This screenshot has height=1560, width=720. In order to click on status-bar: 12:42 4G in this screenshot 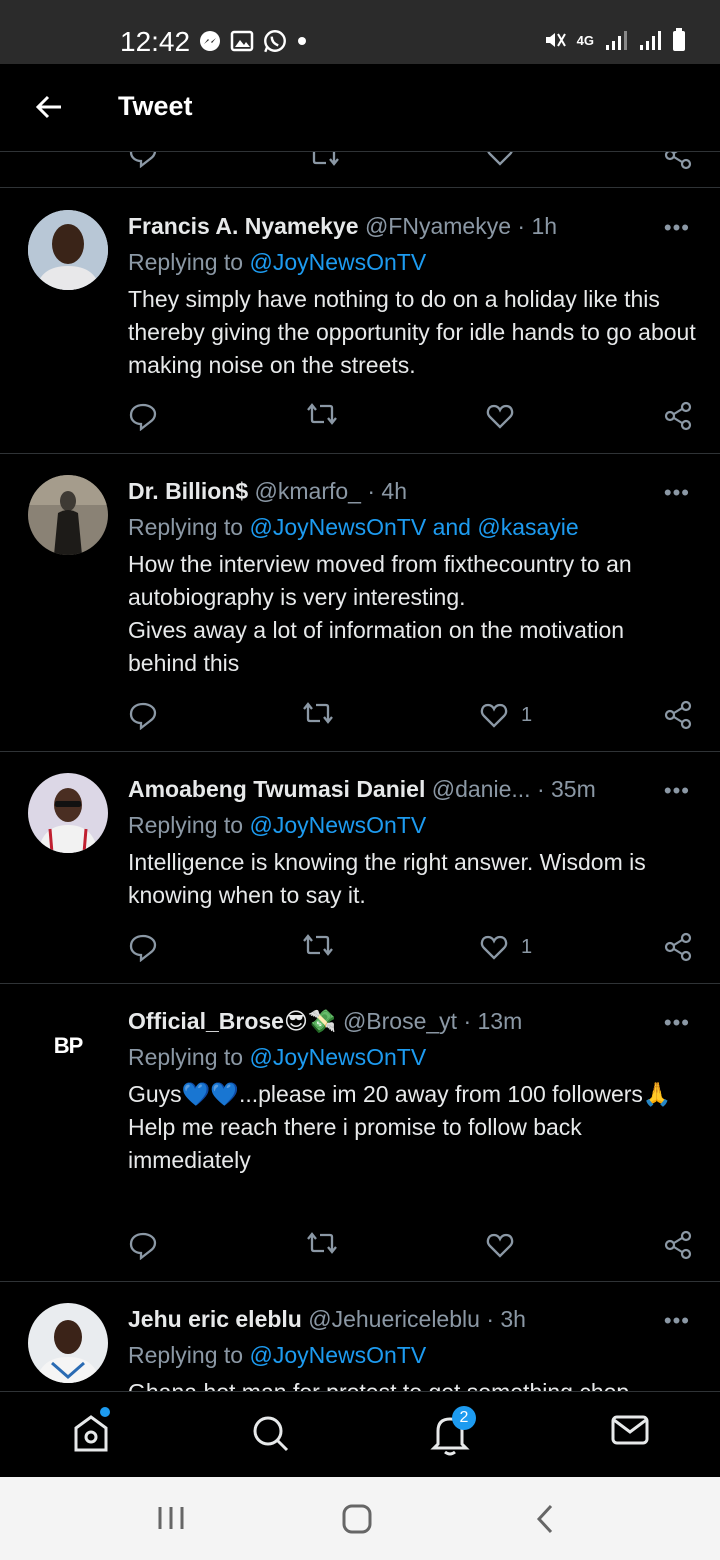, I will do `click(360, 32)`.